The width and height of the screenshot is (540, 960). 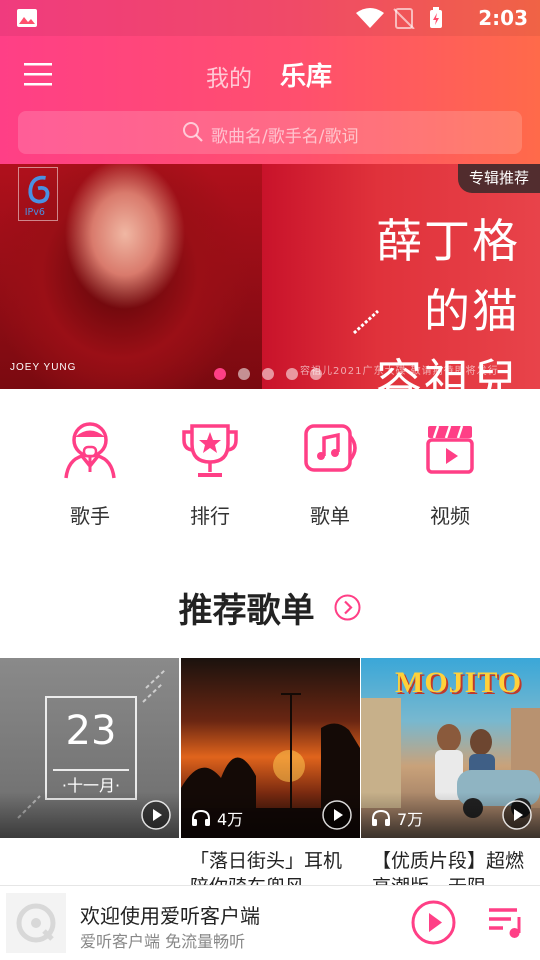 What do you see at coordinates (347, 607) in the screenshot?
I see `chevron-right-icon` at bounding box center [347, 607].